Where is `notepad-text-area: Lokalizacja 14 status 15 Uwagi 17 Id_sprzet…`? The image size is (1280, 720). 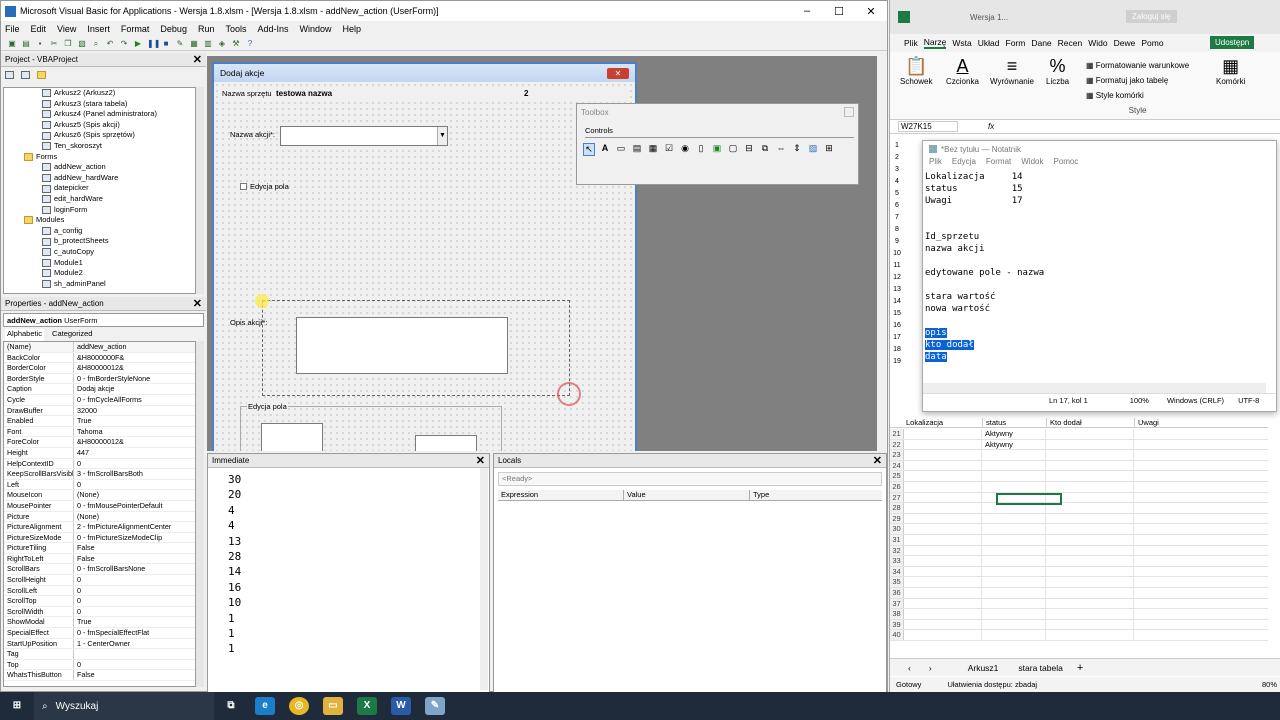
notepad-text-area: Lokalizacja 14 status 15 Uwagi 17 Id_sprzet… is located at coordinates (1099, 277).